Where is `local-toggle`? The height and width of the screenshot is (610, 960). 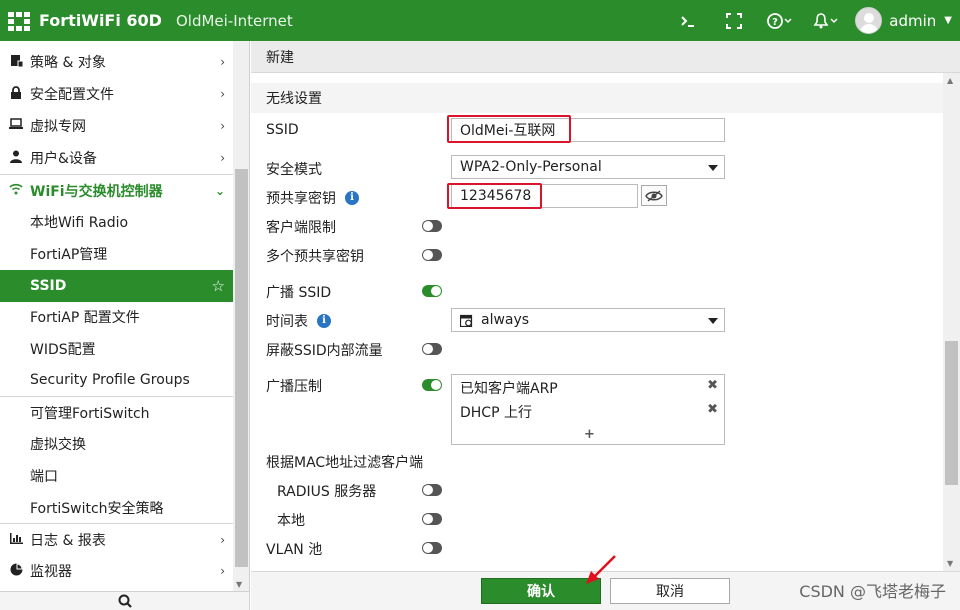
local-toggle is located at coordinates (432, 519).